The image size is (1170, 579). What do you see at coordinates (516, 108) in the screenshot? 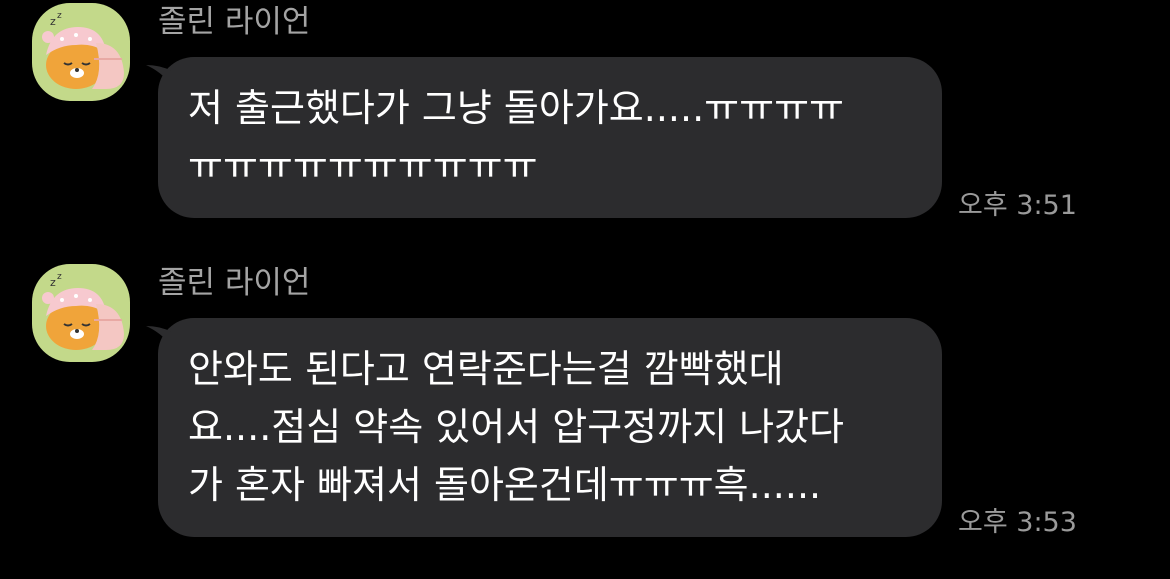
I see `message-line: 저 출근했다가 그냥 돌아가요.....ㅠㅠㅠㅠ` at bounding box center [516, 108].